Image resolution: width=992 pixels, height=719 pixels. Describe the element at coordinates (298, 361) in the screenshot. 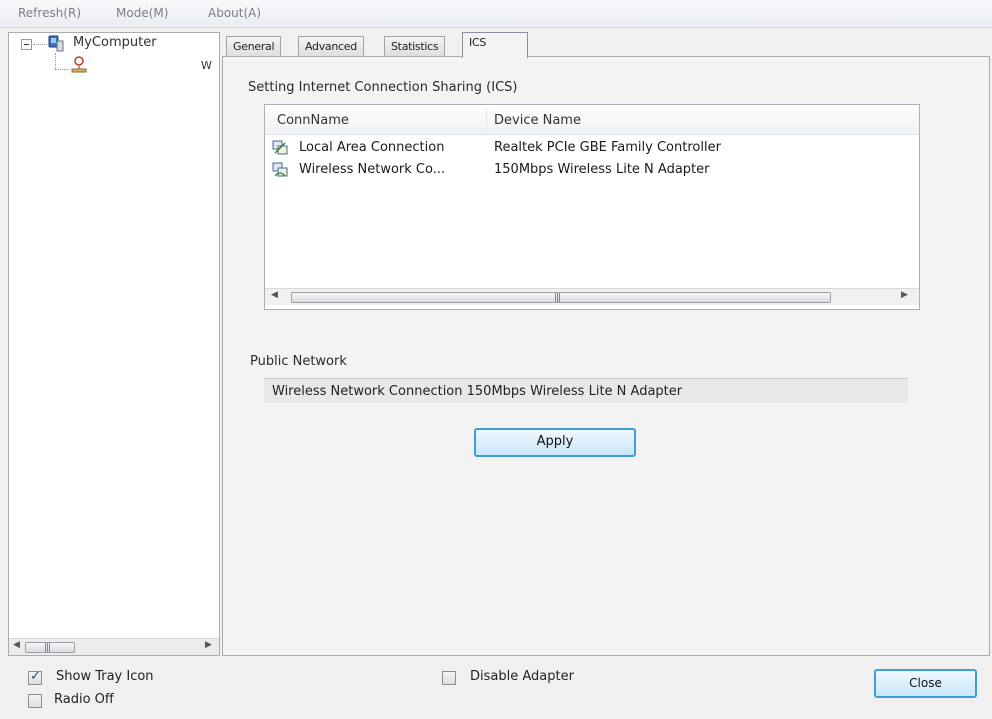

I see `public-network-label: Public Network` at that location.